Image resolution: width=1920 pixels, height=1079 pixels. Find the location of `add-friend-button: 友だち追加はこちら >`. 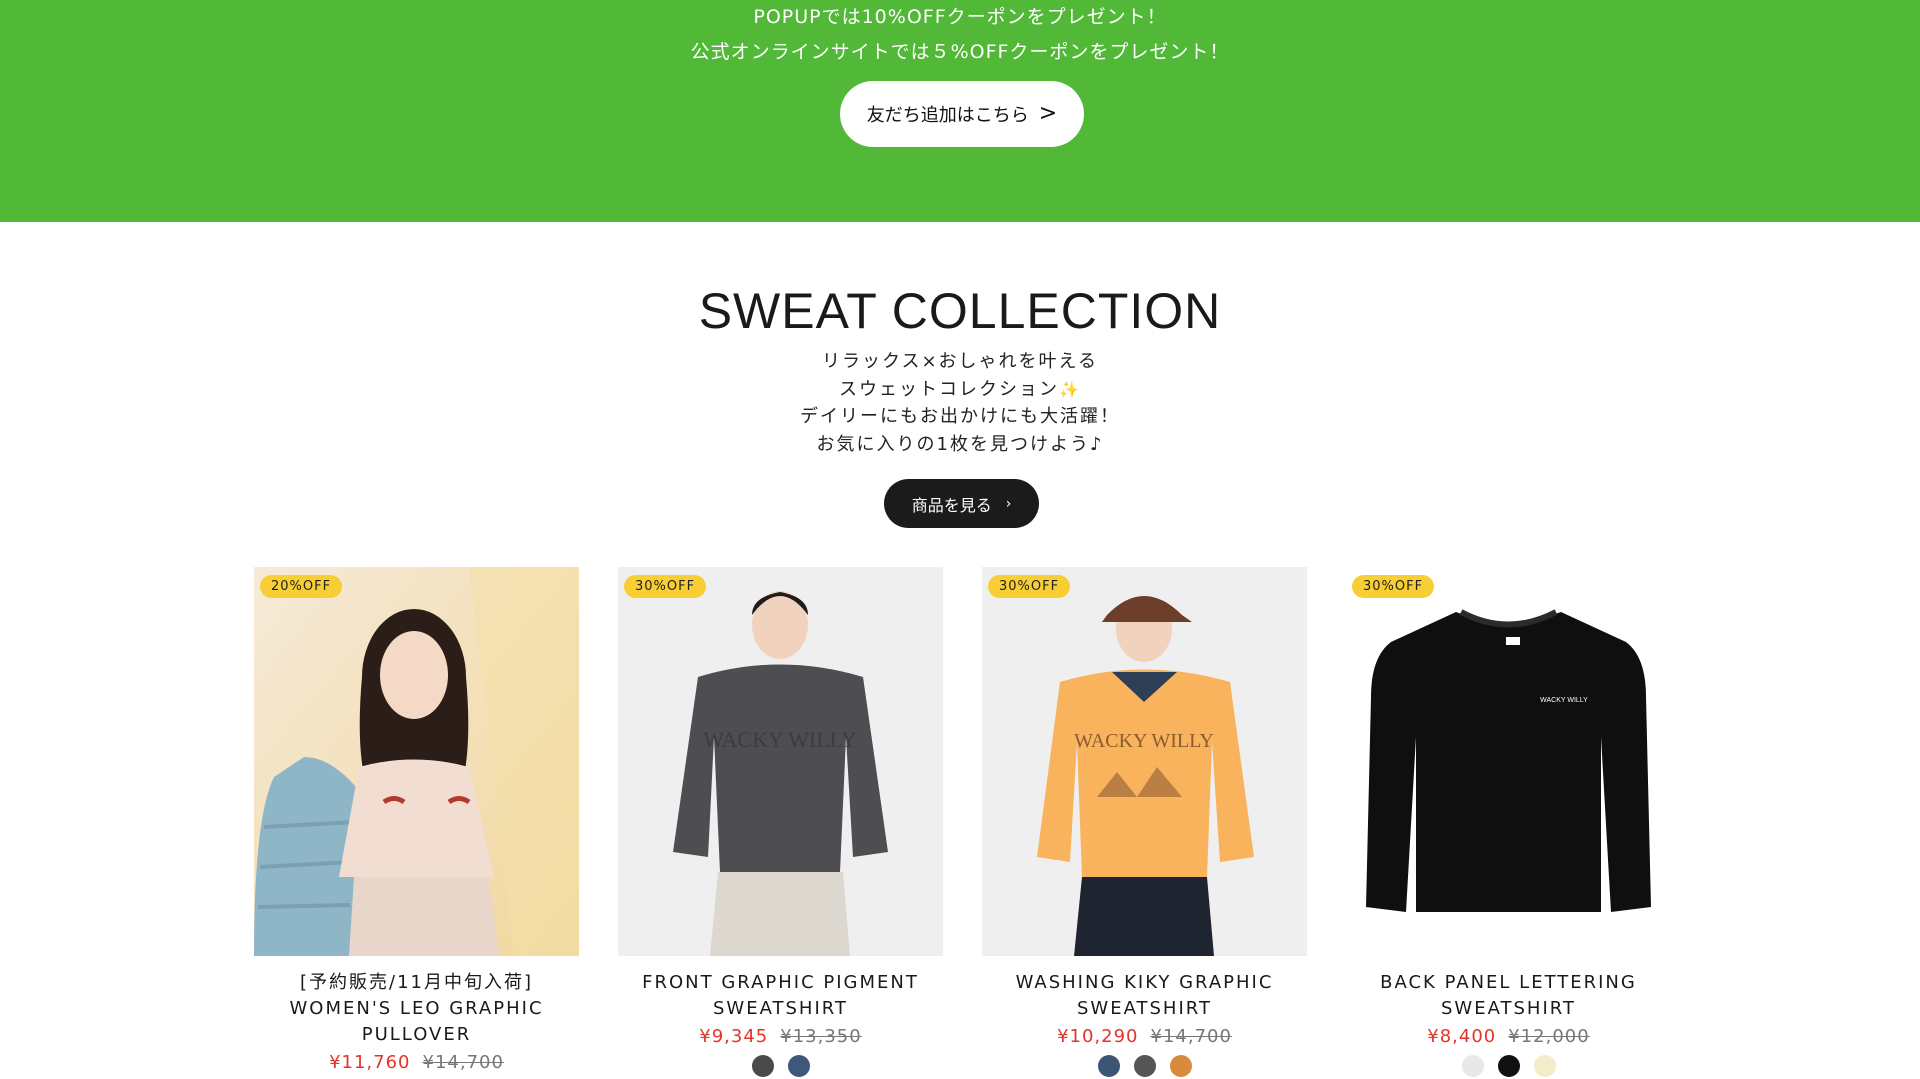

add-friend-button: 友だち追加はこちら > is located at coordinates (962, 114).